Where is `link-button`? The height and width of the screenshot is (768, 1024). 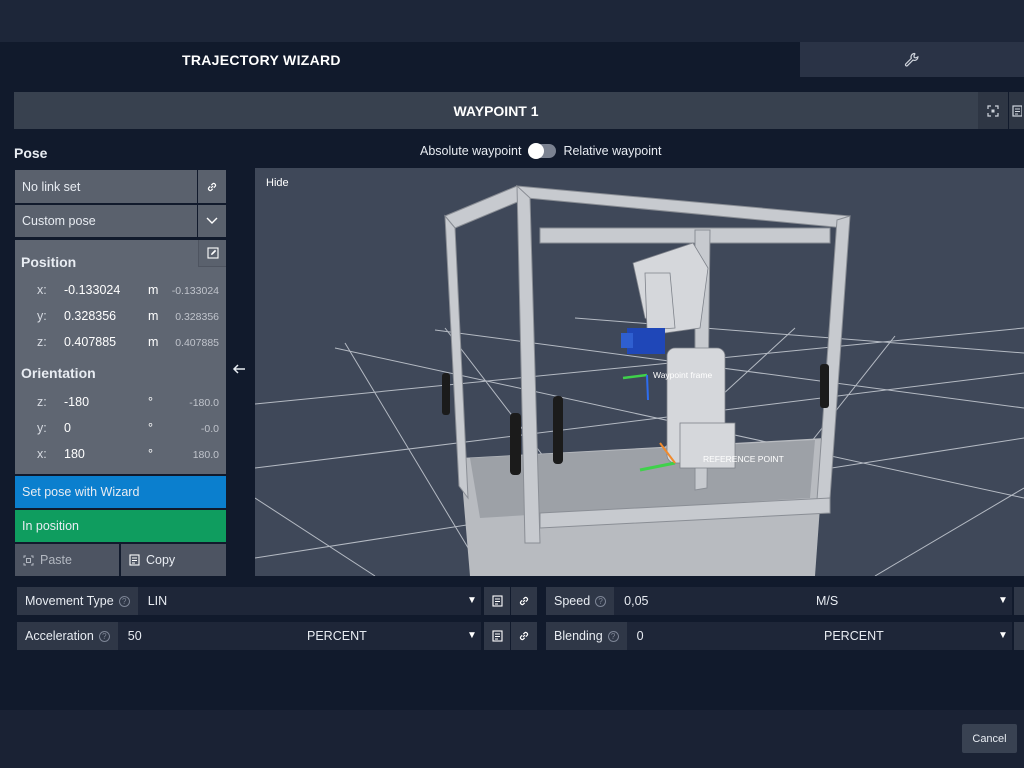 link-button is located at coordinates (212, 186).